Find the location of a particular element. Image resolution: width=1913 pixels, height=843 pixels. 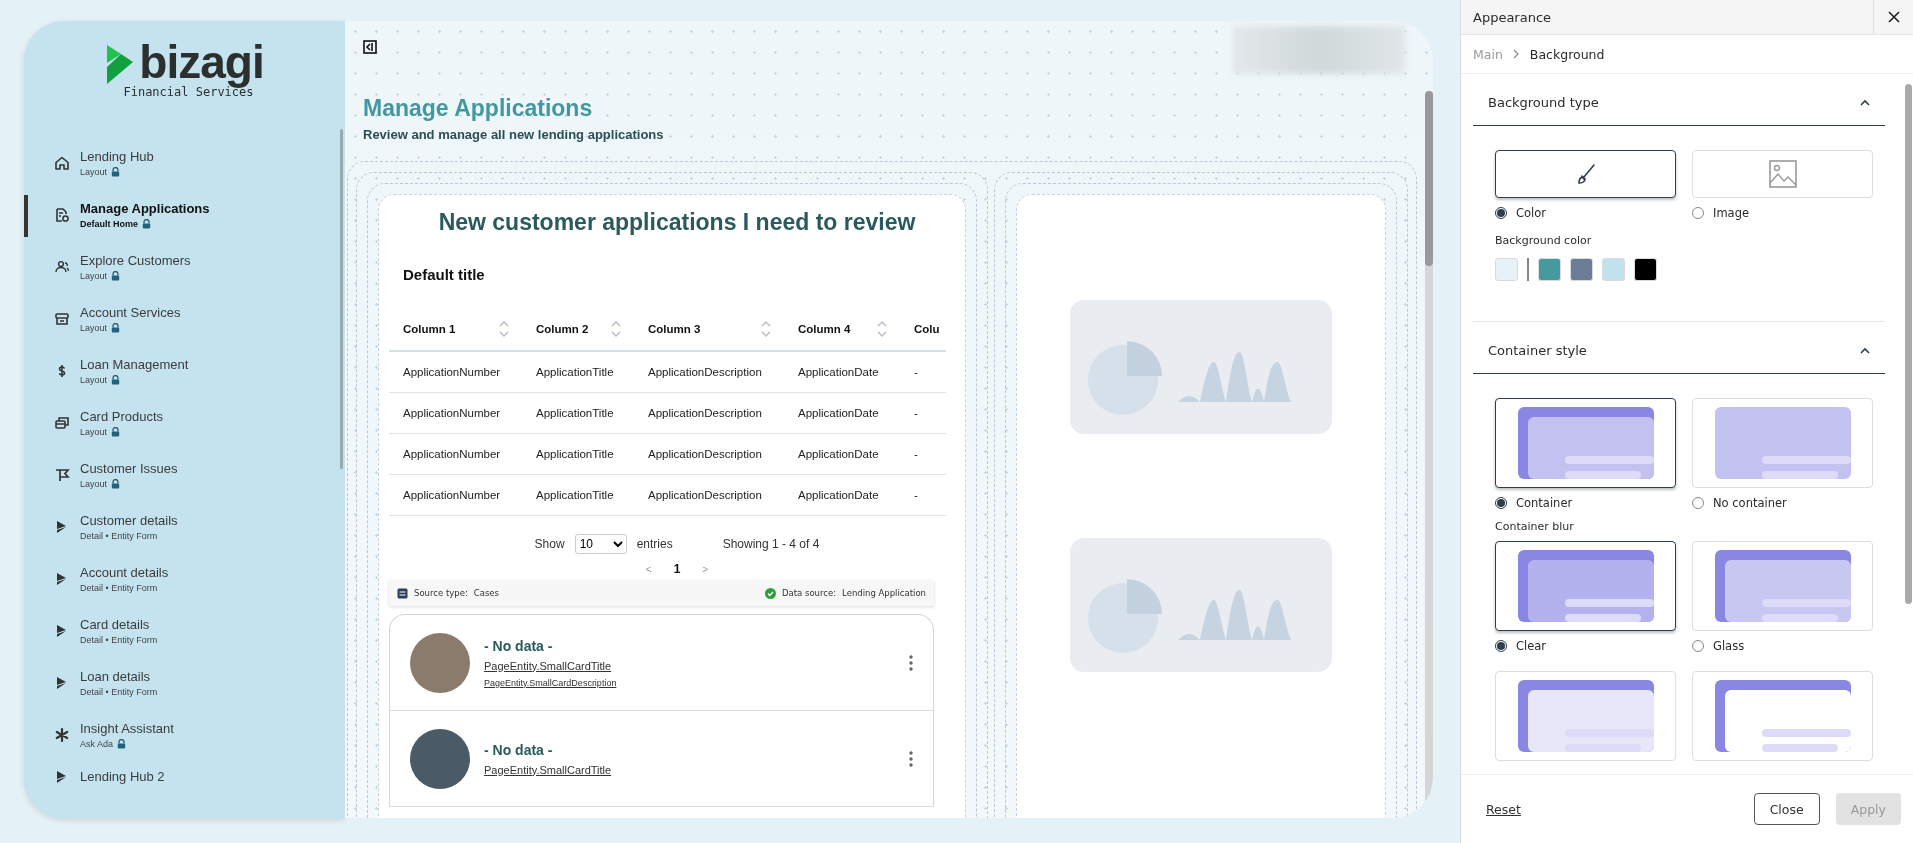

section-header: Background type is located at coordinates (1679, 103).